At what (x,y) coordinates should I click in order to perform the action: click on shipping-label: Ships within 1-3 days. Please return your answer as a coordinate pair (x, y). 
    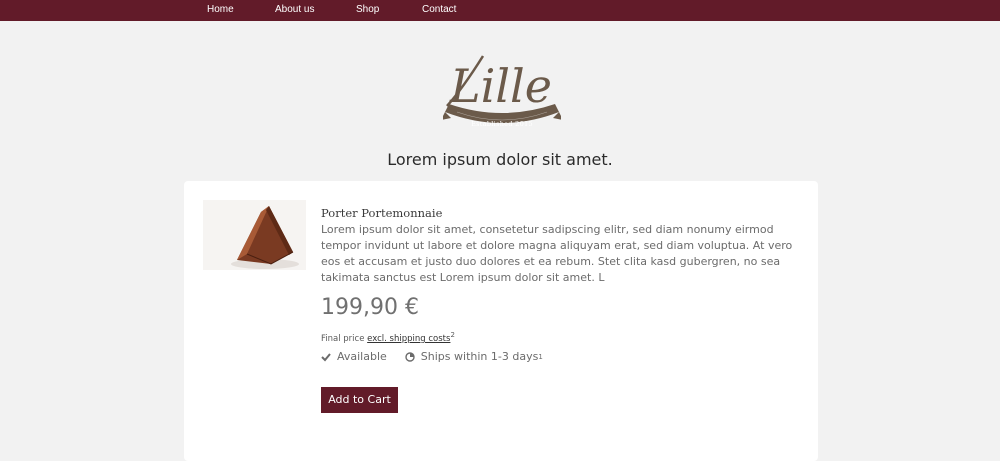
    Looking at the image, I should click on (479, 356).